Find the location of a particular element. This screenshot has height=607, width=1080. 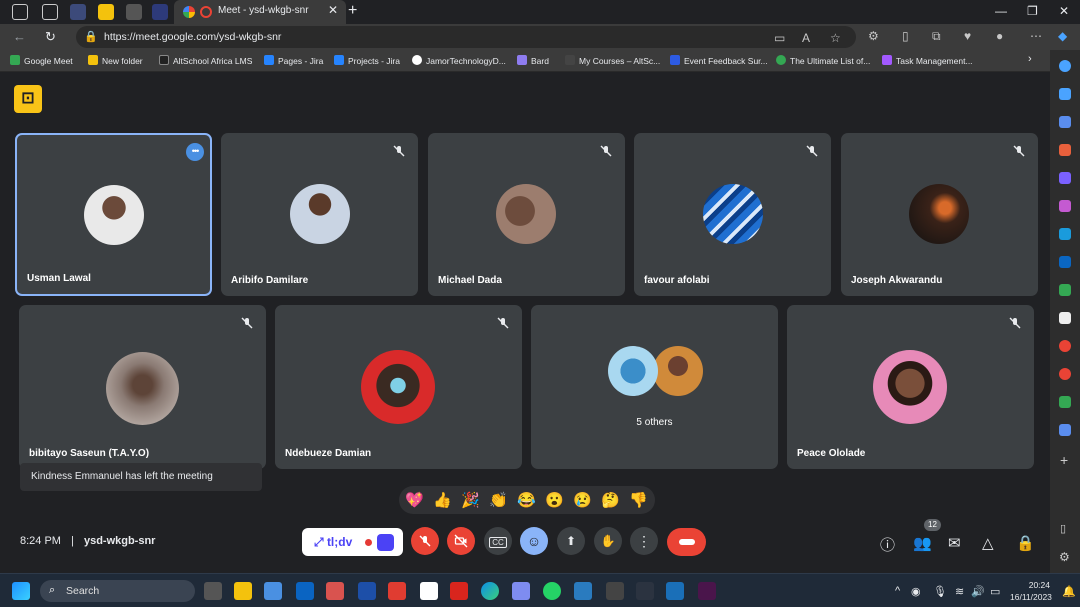

back-icon: ← is located at coordinates (19, 36).